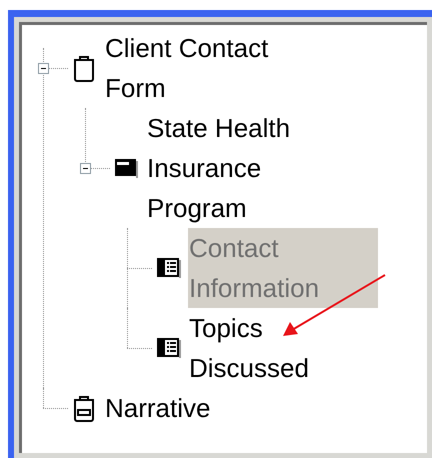 The height and width of the screenshot is (458, 432). I want to click on tree-item: Narrative, so click(158, 408).